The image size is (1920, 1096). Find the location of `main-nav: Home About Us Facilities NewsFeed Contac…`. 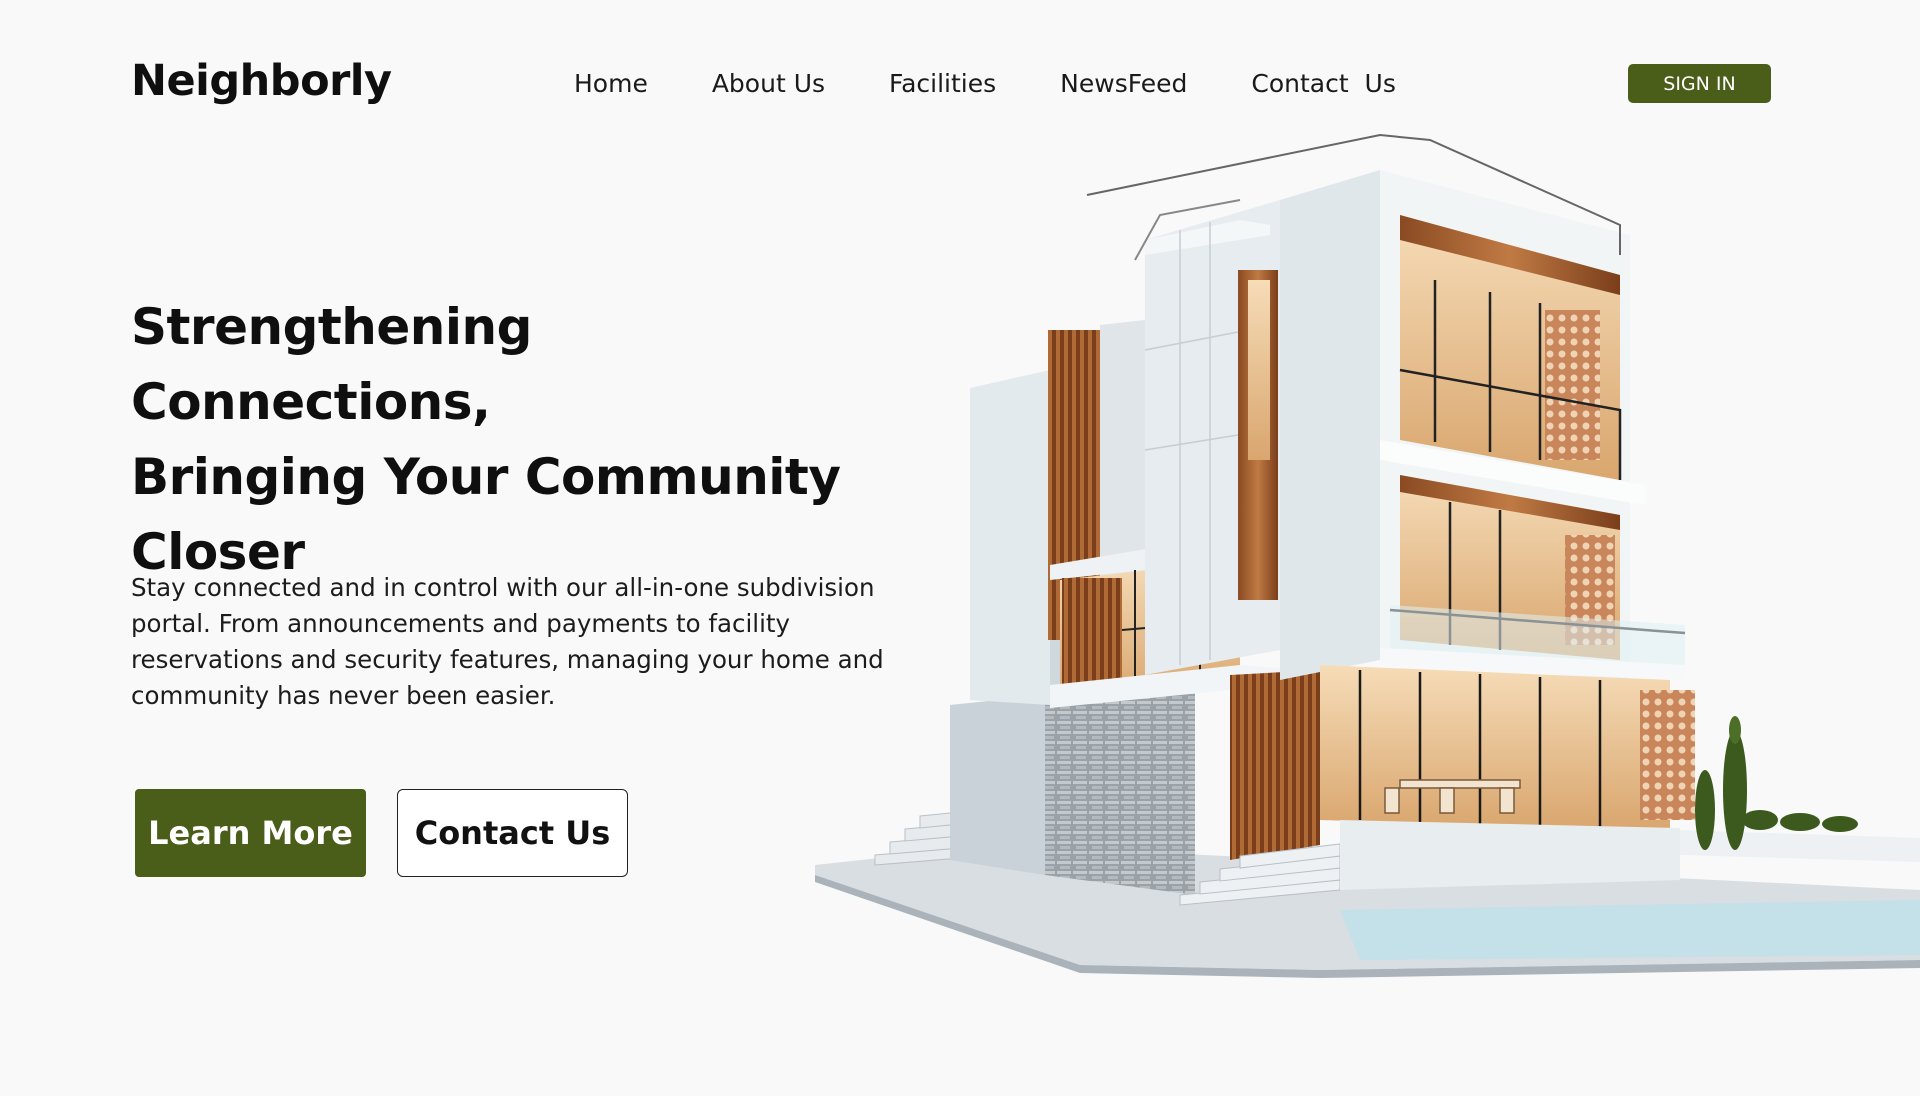

main-nav: Home About Us Facilities NewsFeed Contac… is located at coordinates (985, 83).